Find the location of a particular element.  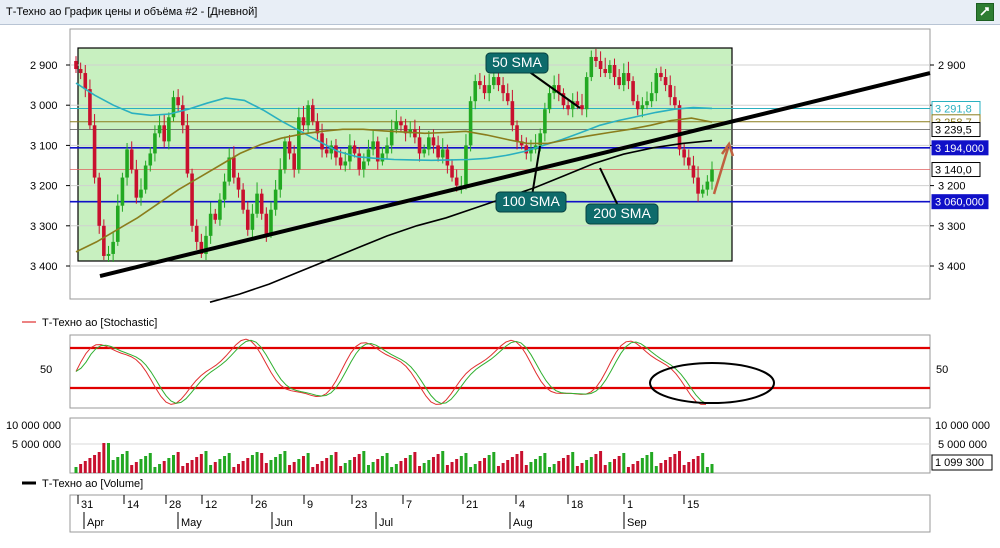

price-y-tick-label-right: 3 400 is located at coordinates (952, 267).